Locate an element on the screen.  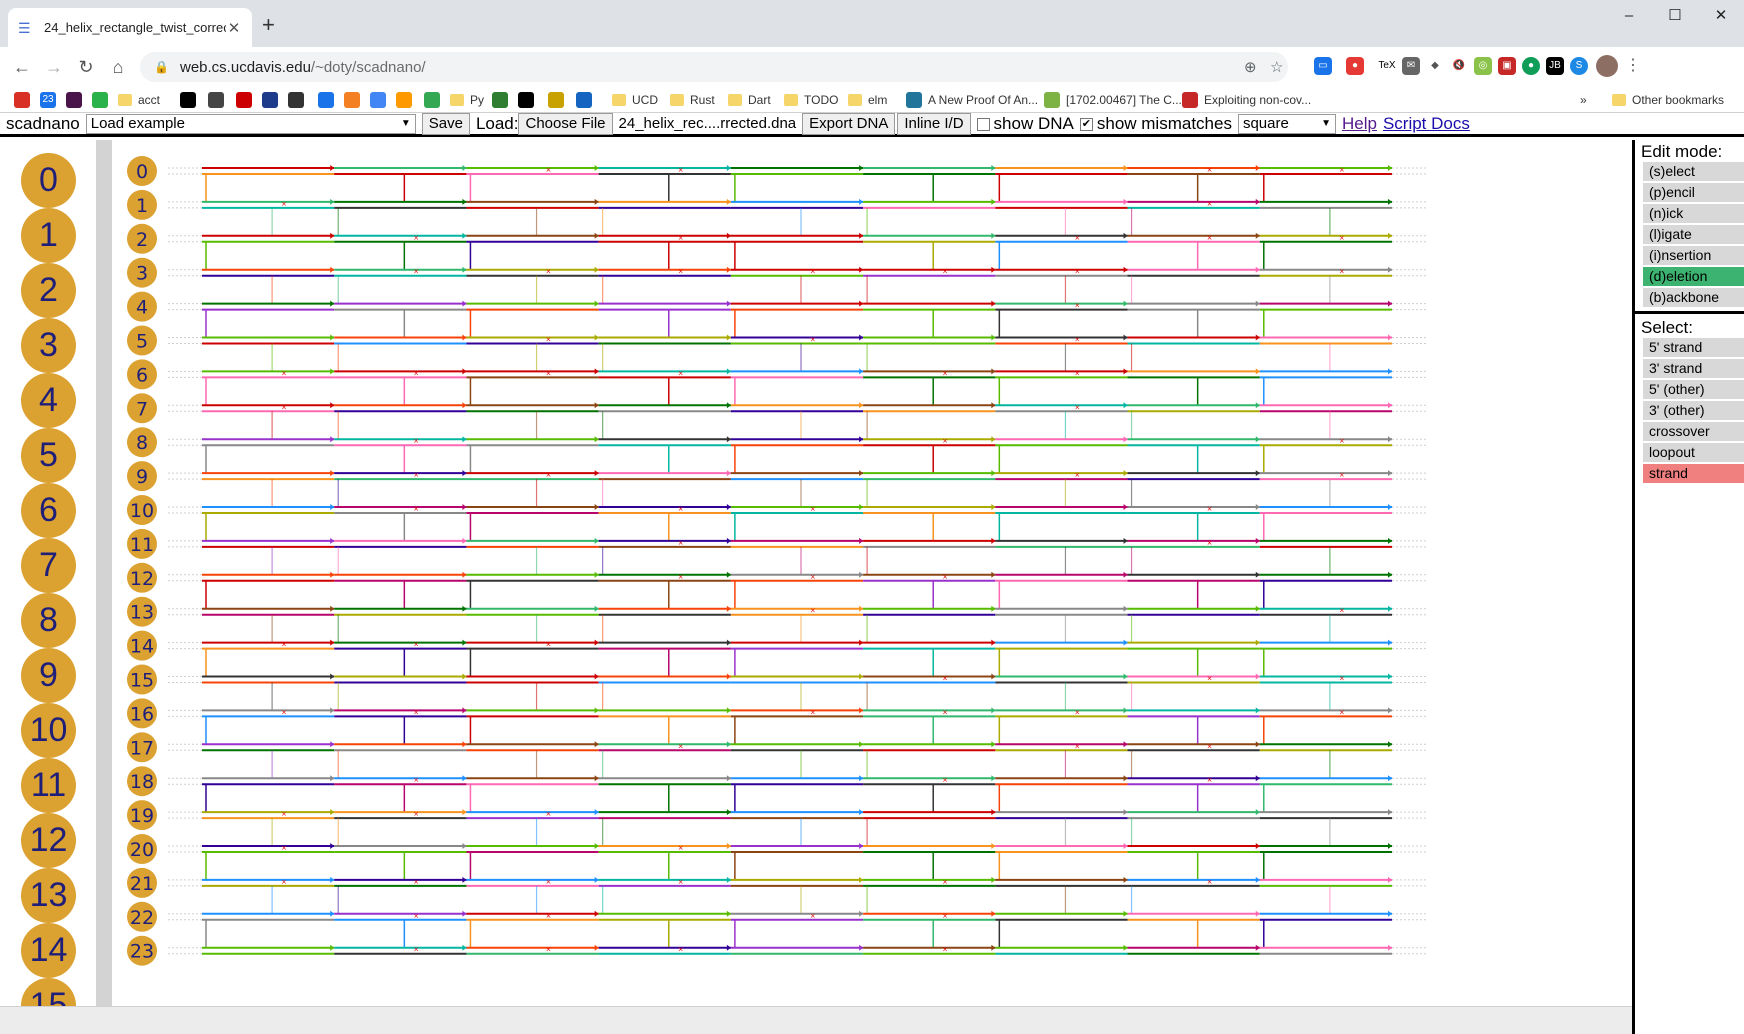
bookmark-gear-yellow is located at coordinates (559, 100).